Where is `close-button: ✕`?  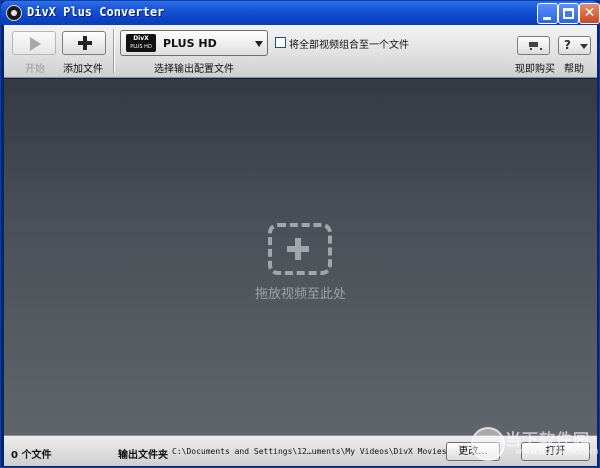 close-button: ✕ is located at coordinates (589, 13).